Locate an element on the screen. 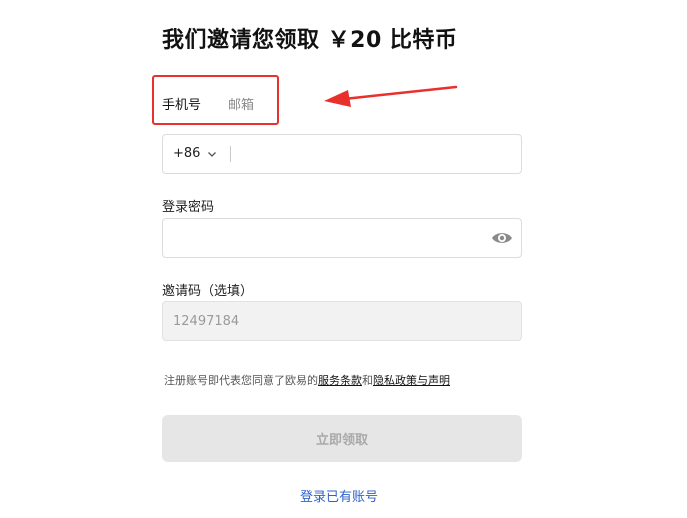 The image size is (687, 518). password-label: 登录密码 is located at coordinates (188, 207).